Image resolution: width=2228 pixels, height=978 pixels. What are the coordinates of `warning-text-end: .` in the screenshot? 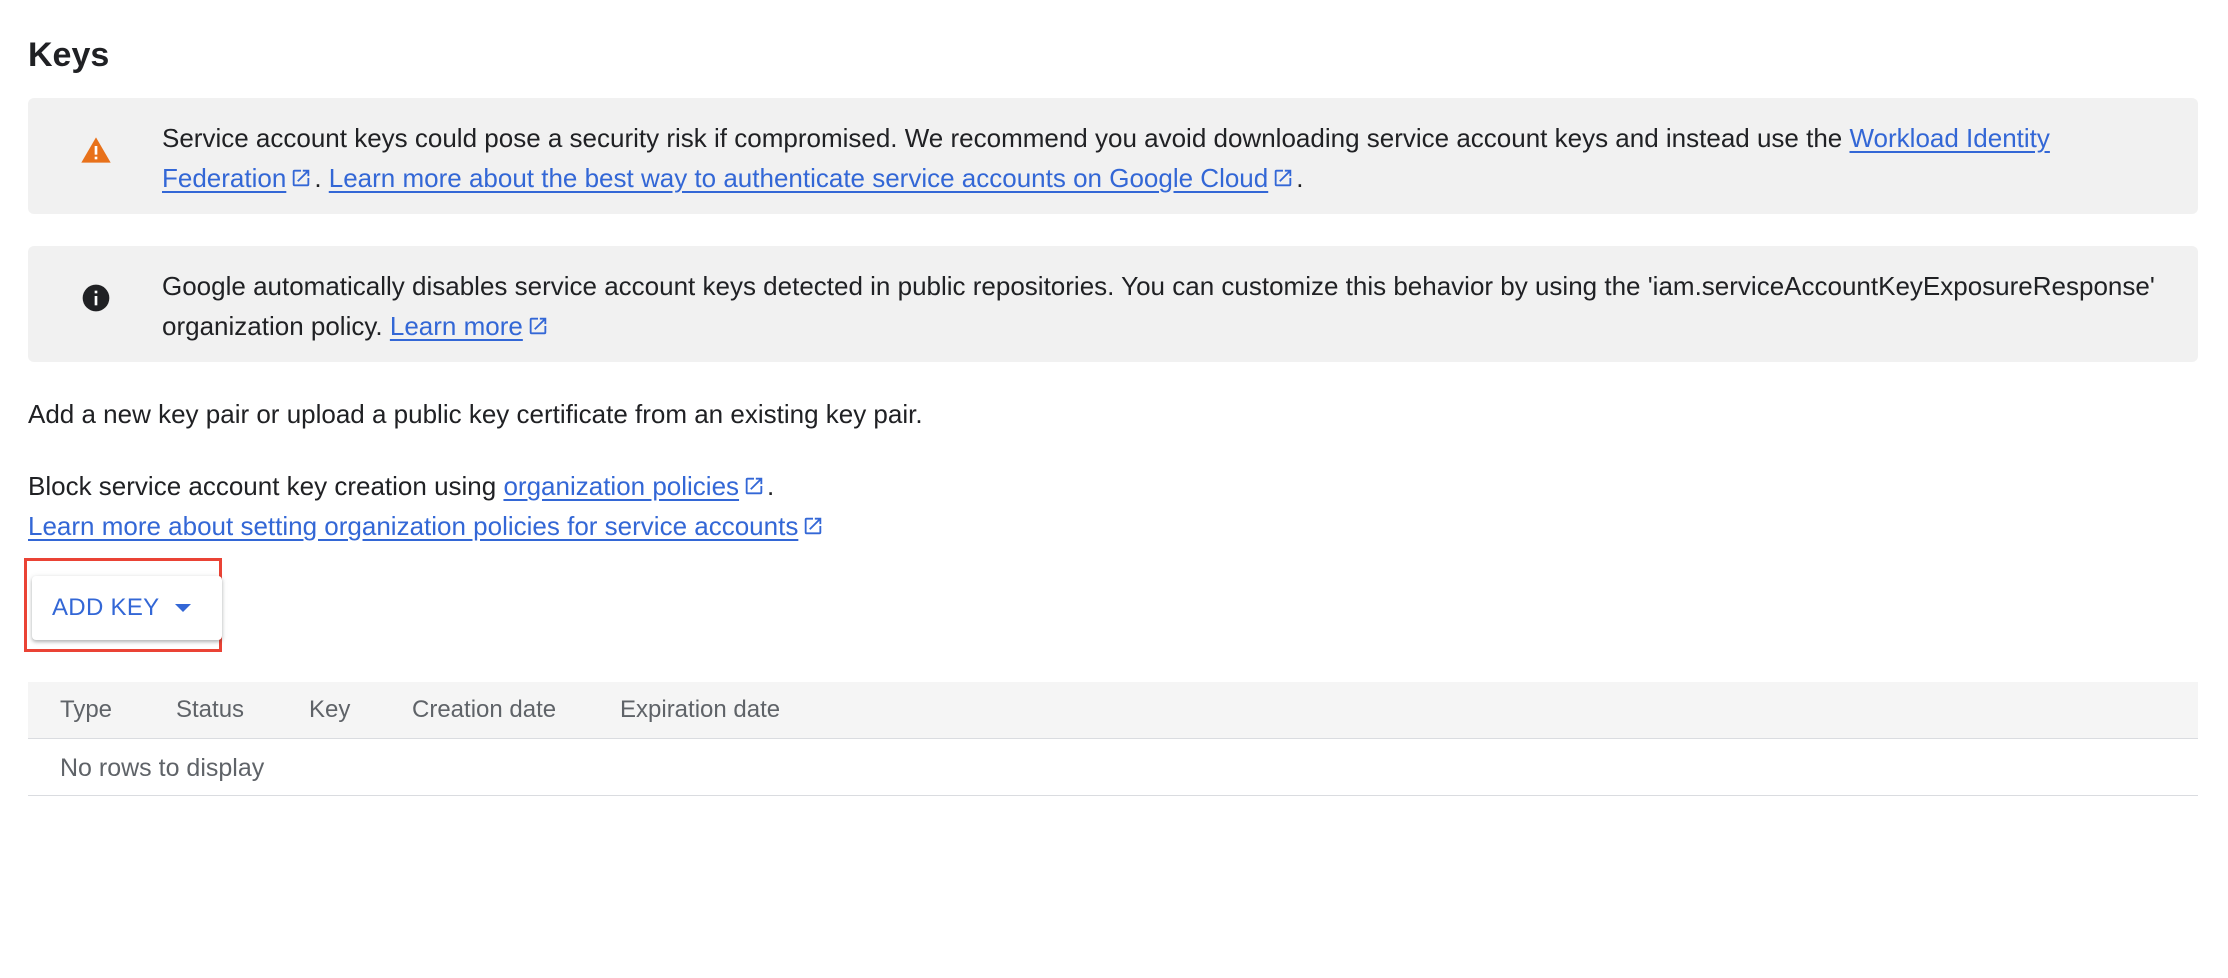 It's located at (1300, 178).